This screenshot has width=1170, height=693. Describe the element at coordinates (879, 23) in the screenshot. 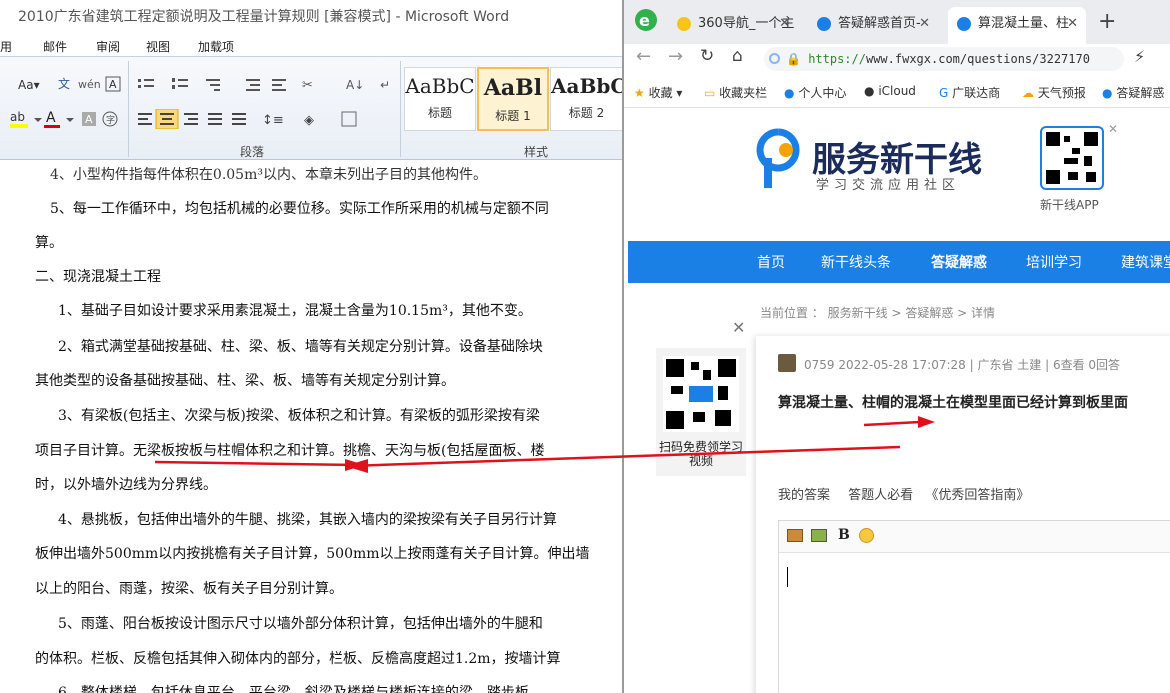

I see `tab-label: 答疑解惑首页-` at that location.